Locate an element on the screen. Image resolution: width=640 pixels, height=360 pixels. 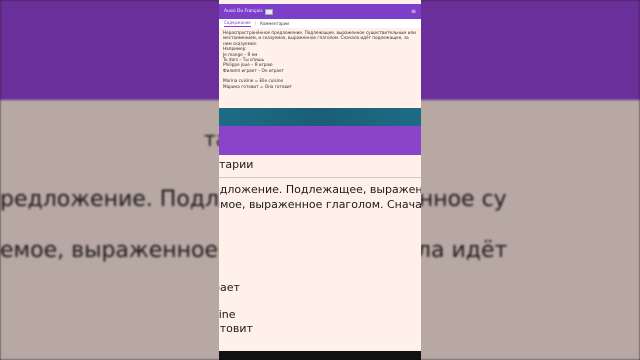
flag-icon is located at coordinates (268, 11).